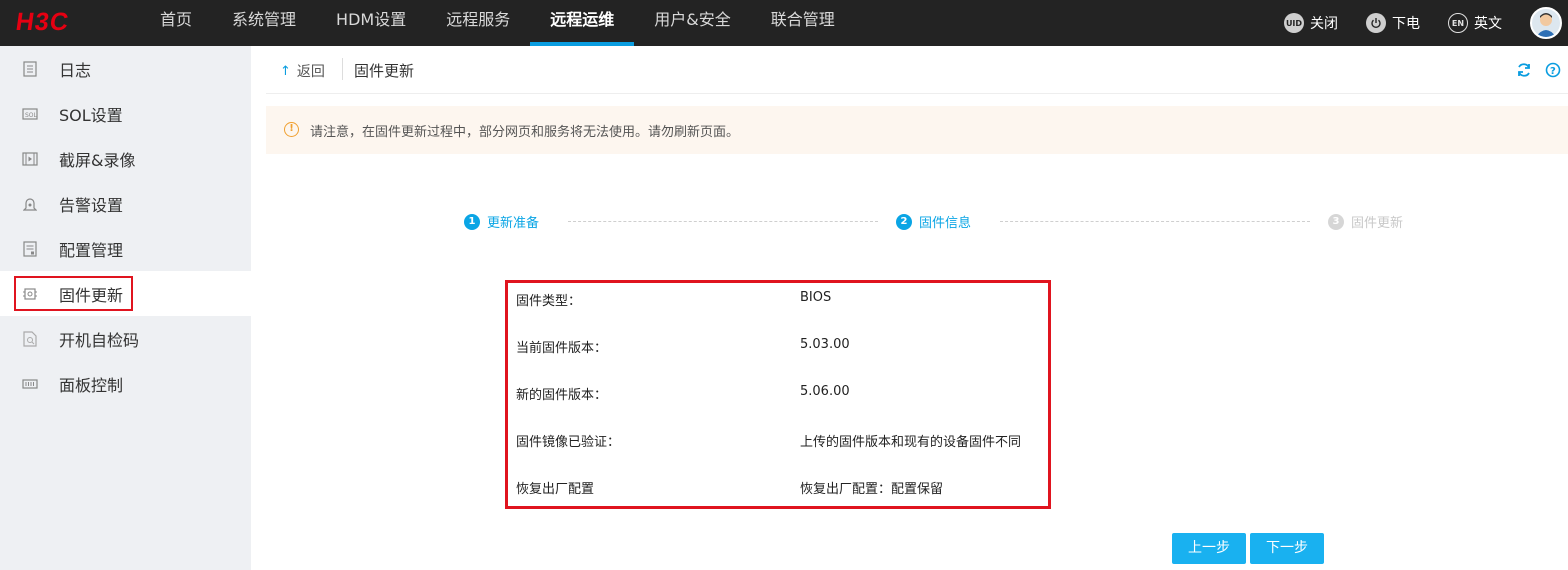  Describe the element at coordinates (1458, 23) in the screenshot. I see `language-icon: EN` at that location.